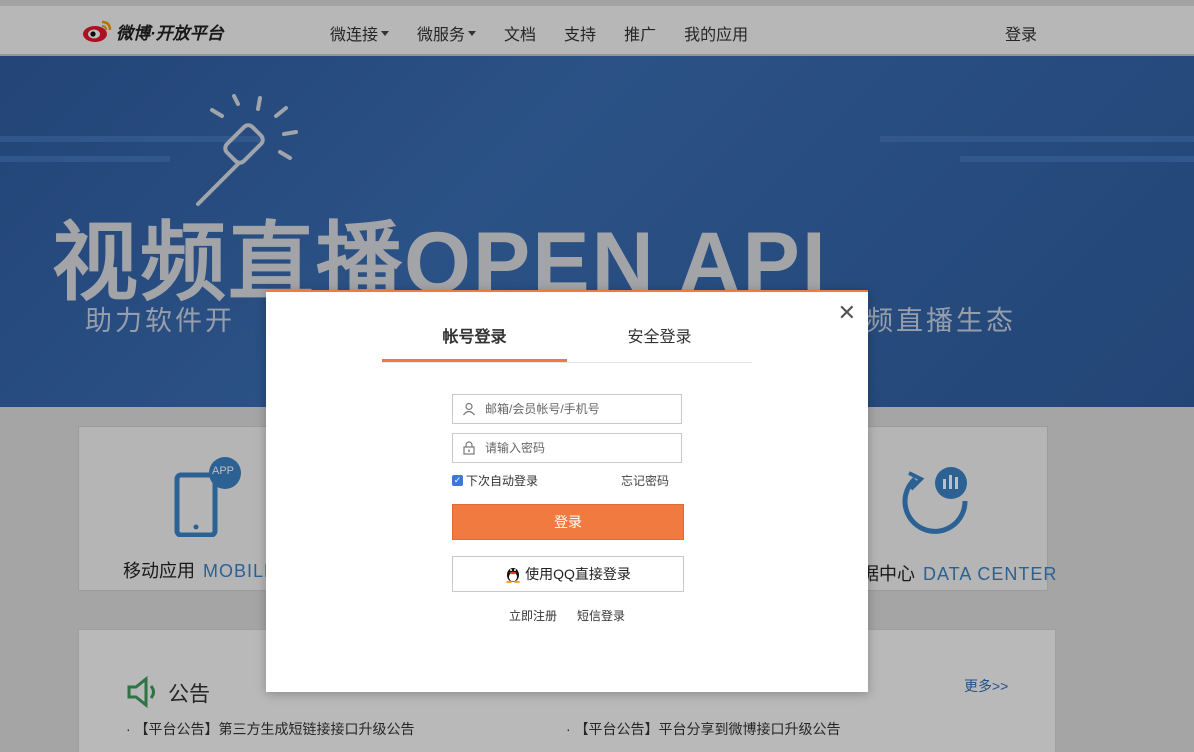 The height and width of the screenshot is (752, 1194). Describe the element at coordinates (457, 480) in the screenshot. I see `remember-checkbox: ✓` at that location.